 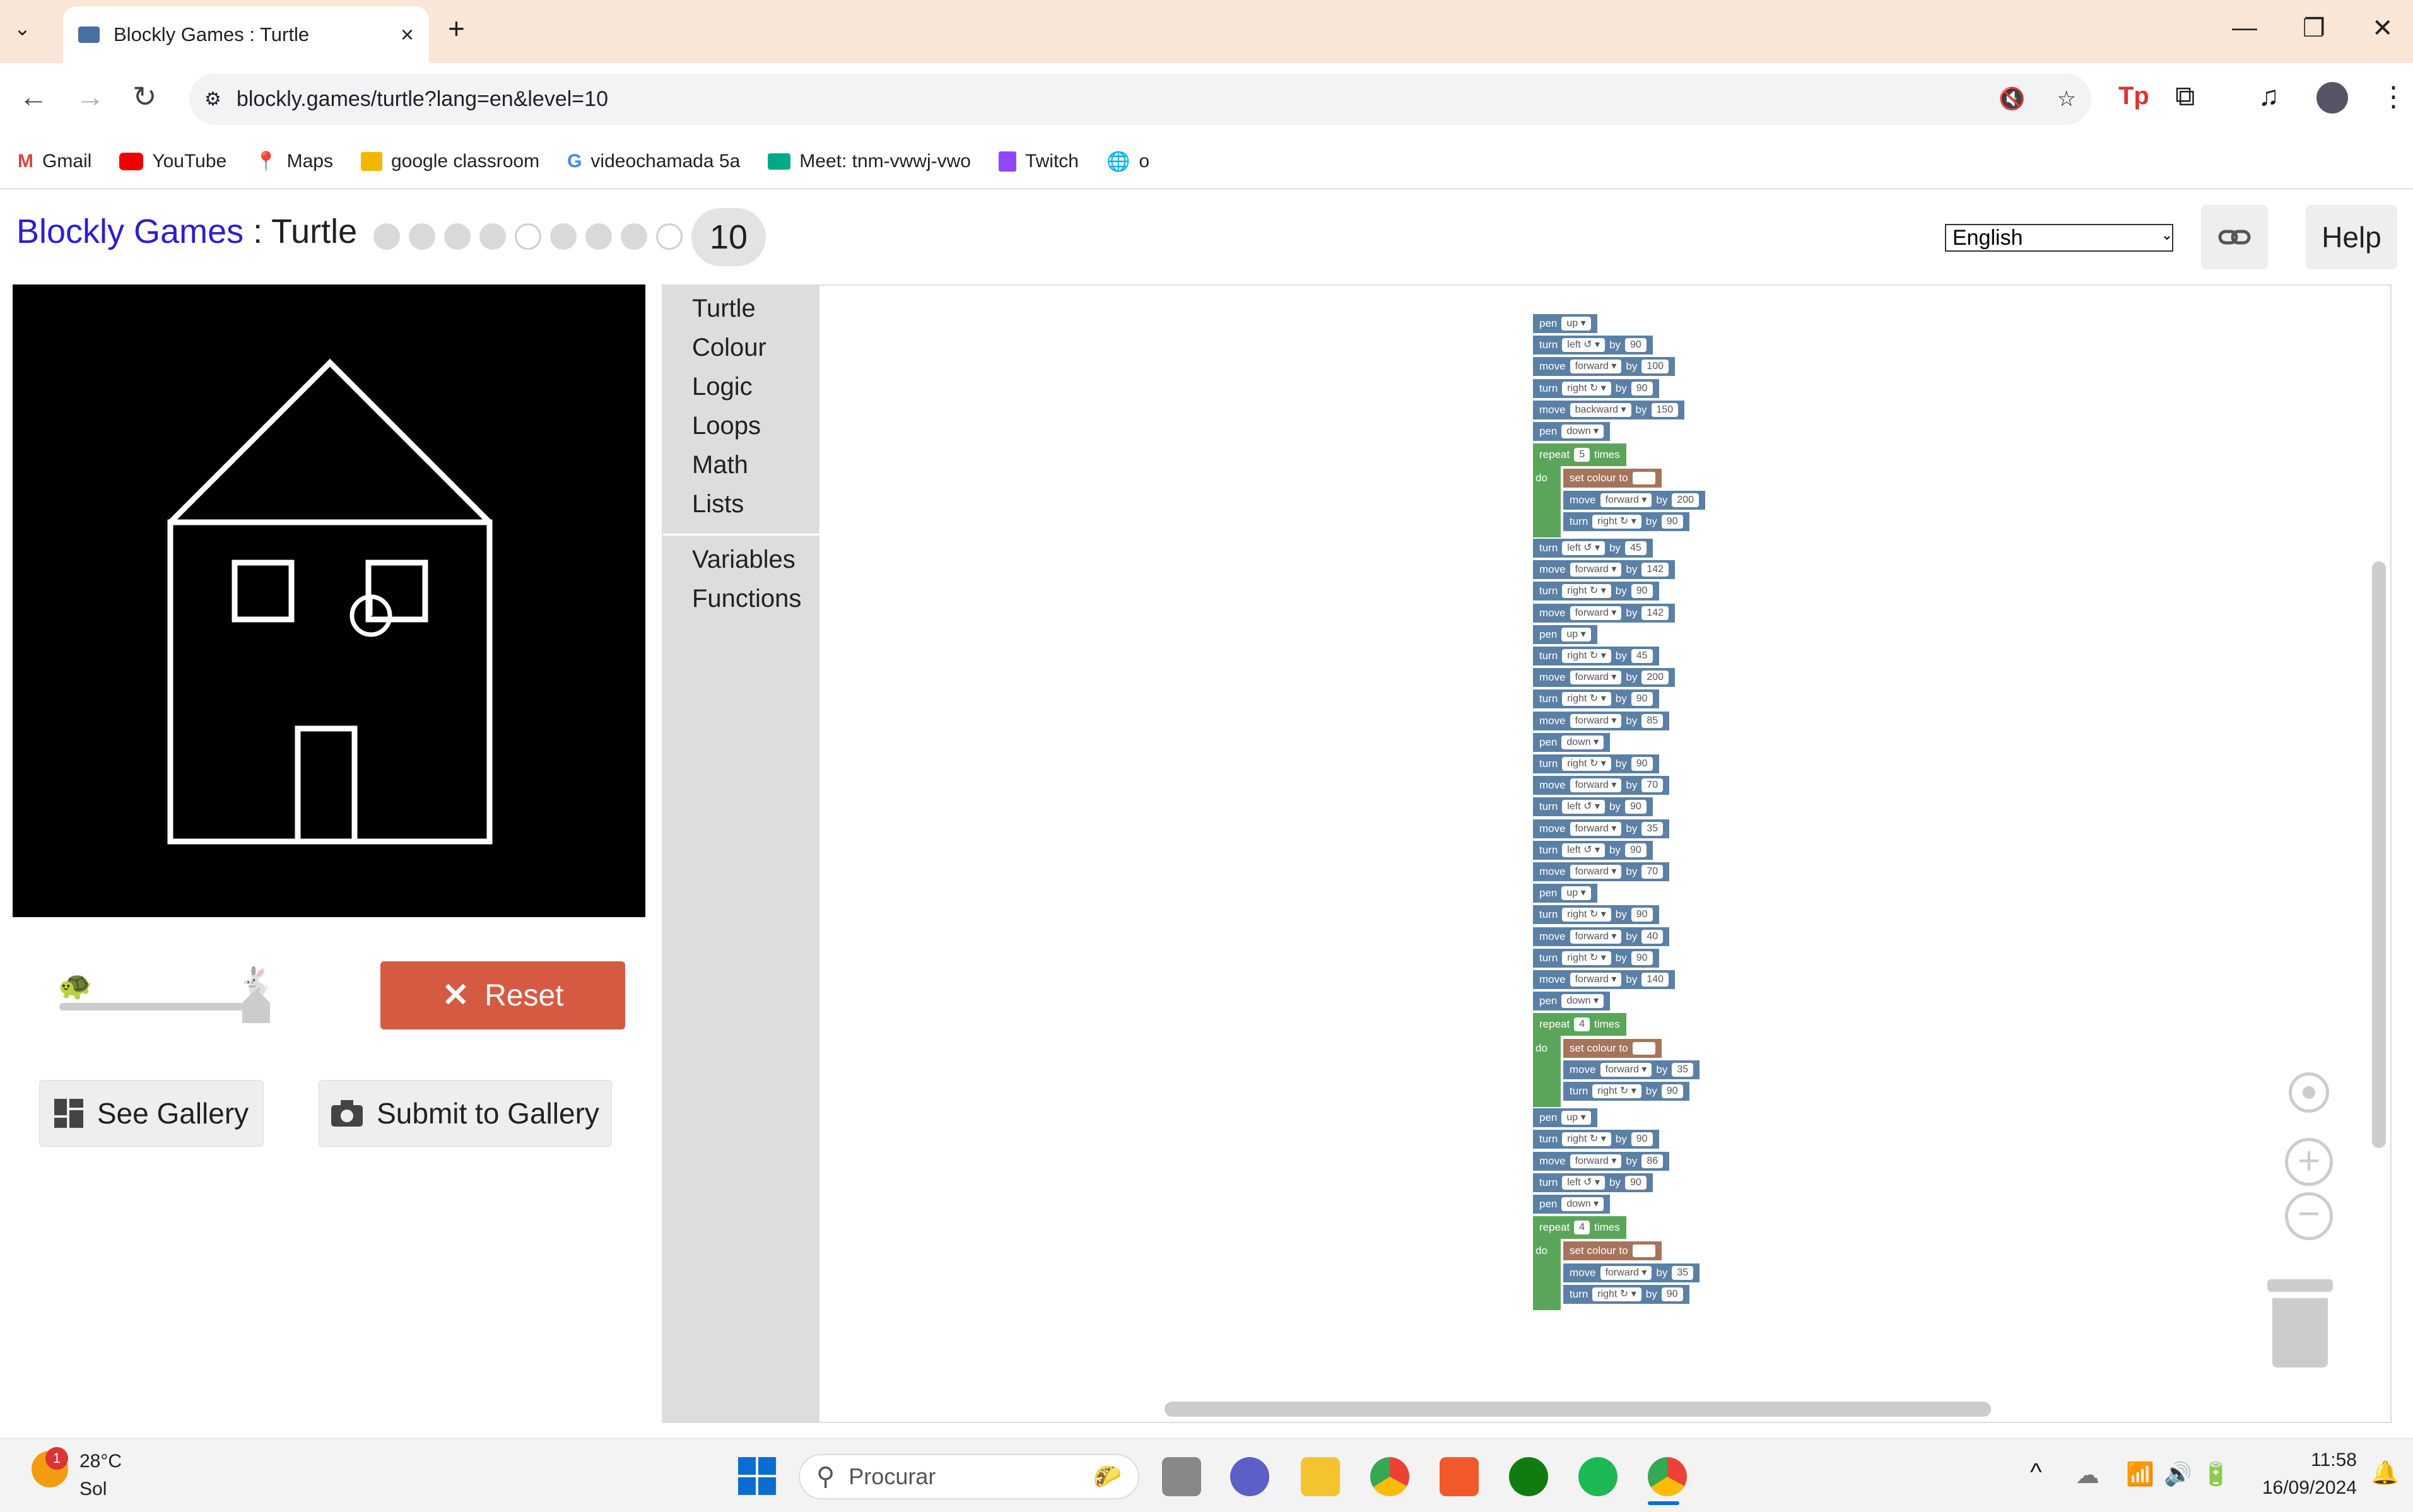 What do you see at coordinates (2133, 96) in the screenshot?
I see `extension-tp-icon: Tp` at bounding box center [2133, 96].